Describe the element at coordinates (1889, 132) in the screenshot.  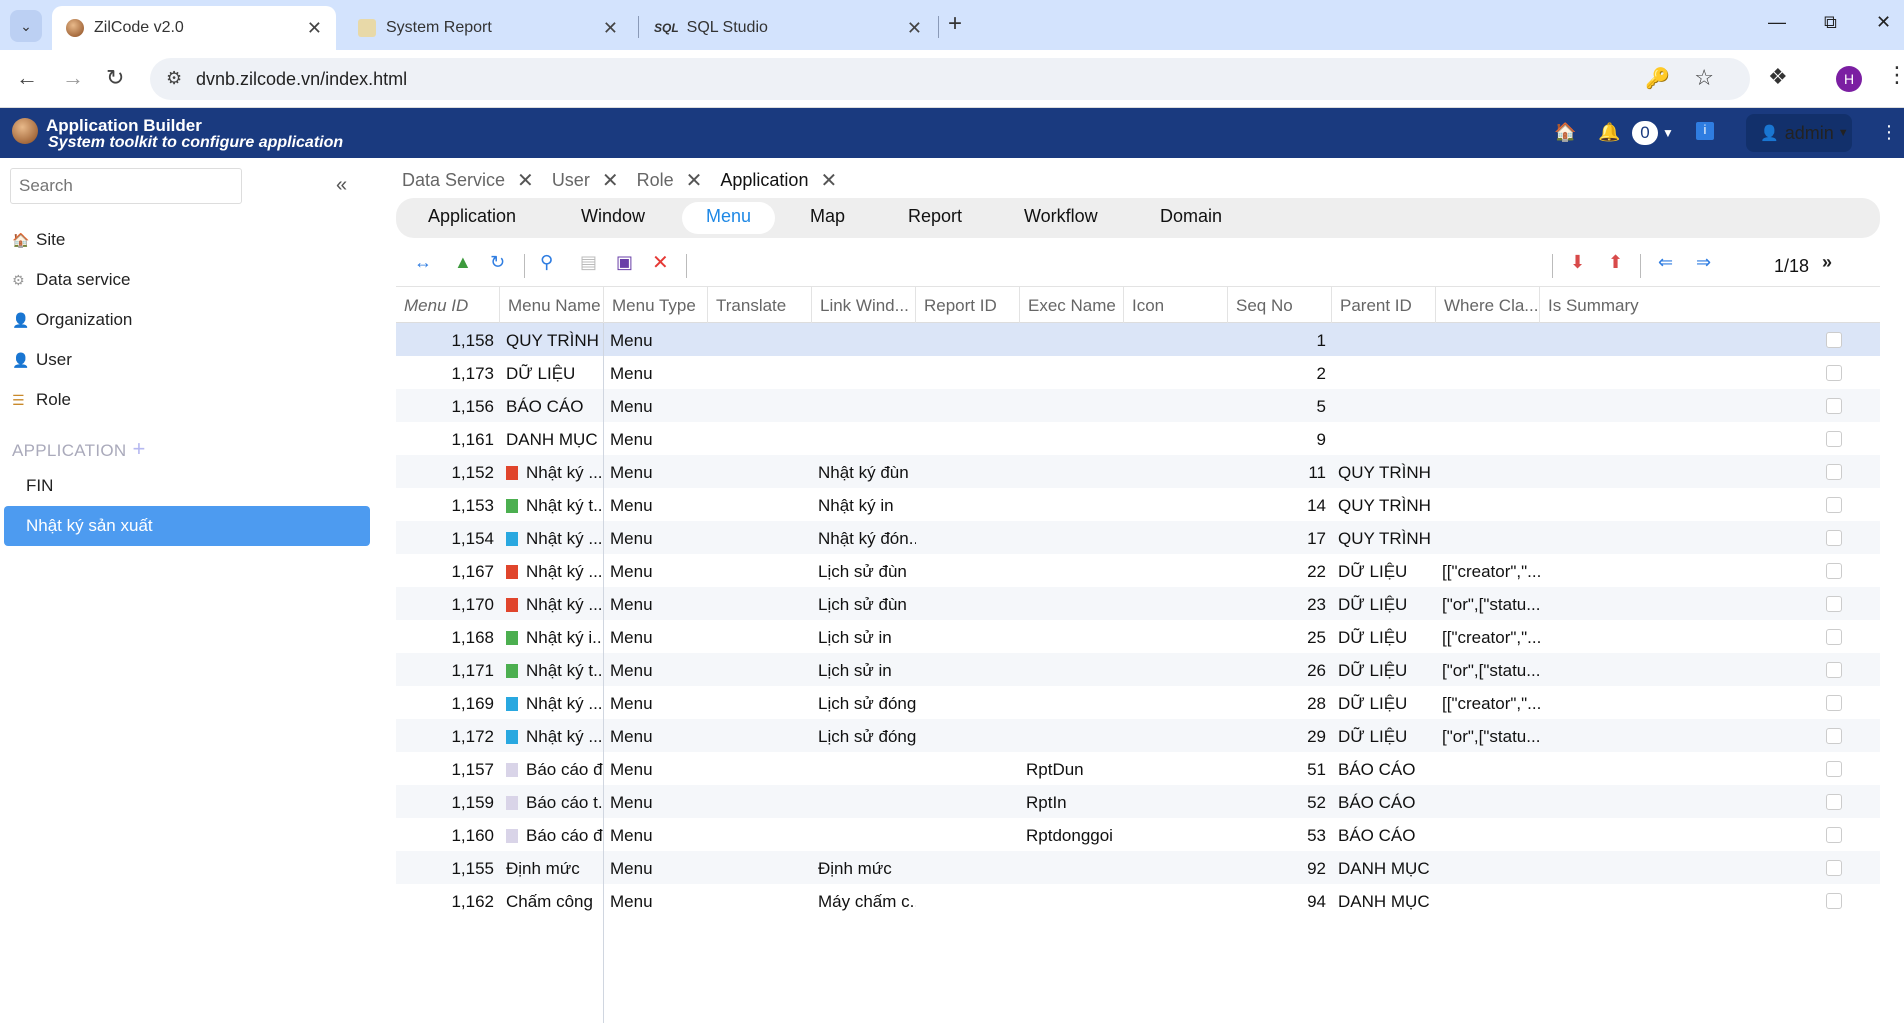
I see `more-vertical-icon: ⋮` at that location.